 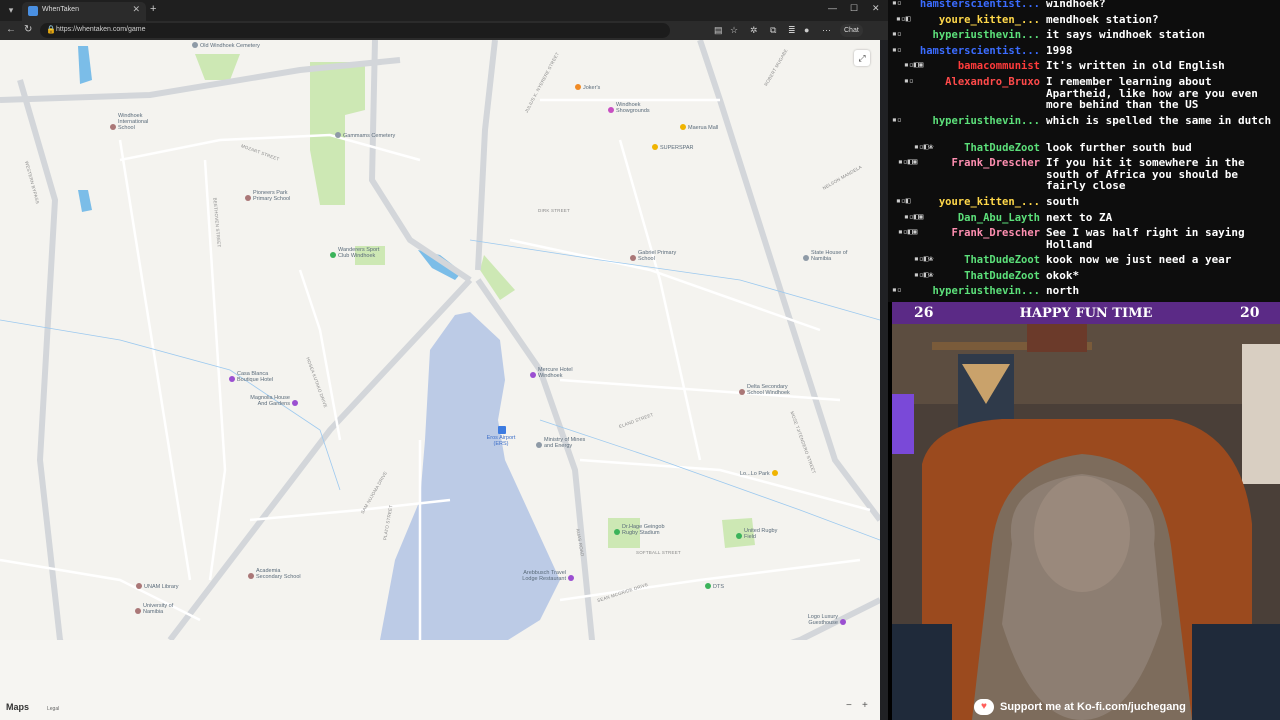 What do you see at coordinates (273, 401) in the screenshot?
I see `poi-magnolia-house: Magnolia House And Gardens` at bounding box center [273, 401].